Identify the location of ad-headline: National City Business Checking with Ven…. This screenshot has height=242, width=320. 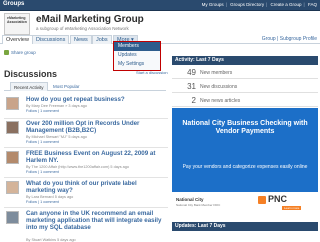
(245, 127).